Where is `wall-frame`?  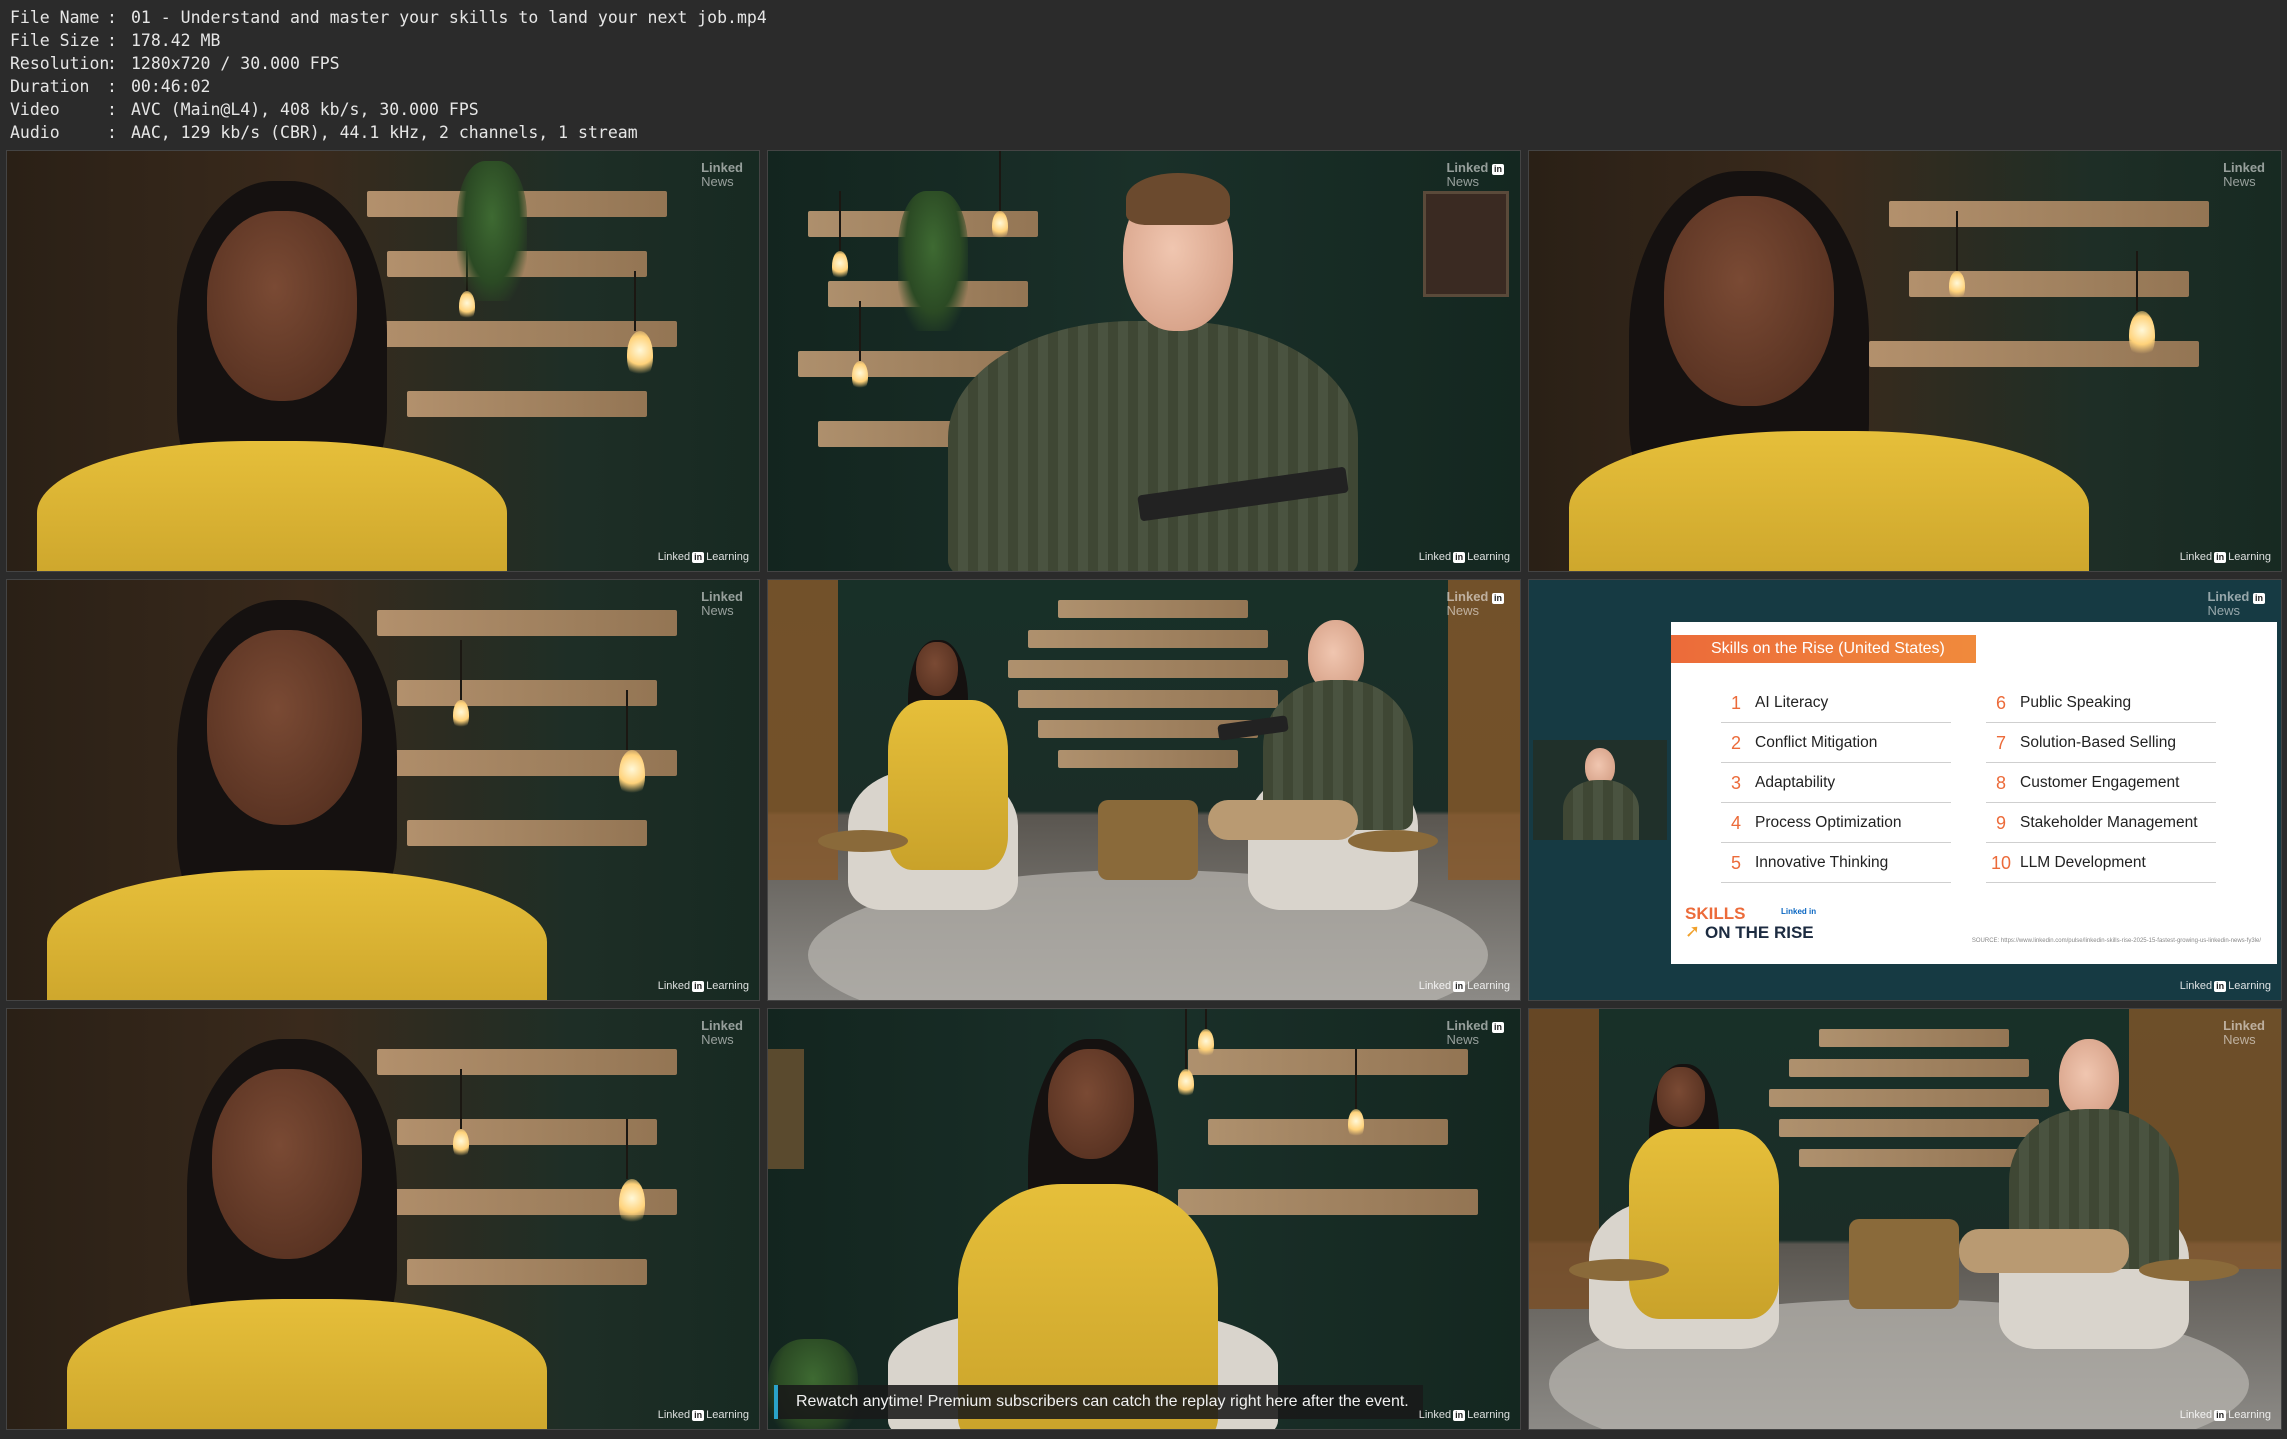 wall-frame is located at coordinates (786, 1109).